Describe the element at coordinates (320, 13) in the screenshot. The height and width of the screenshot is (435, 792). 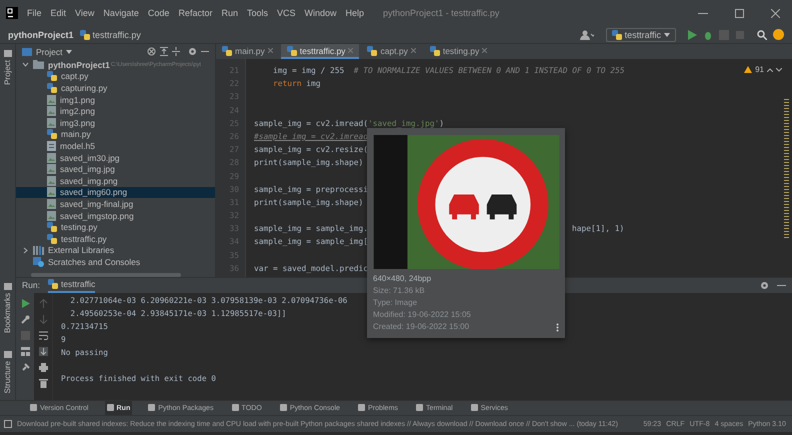
I see `menu-item: Window` at that location.